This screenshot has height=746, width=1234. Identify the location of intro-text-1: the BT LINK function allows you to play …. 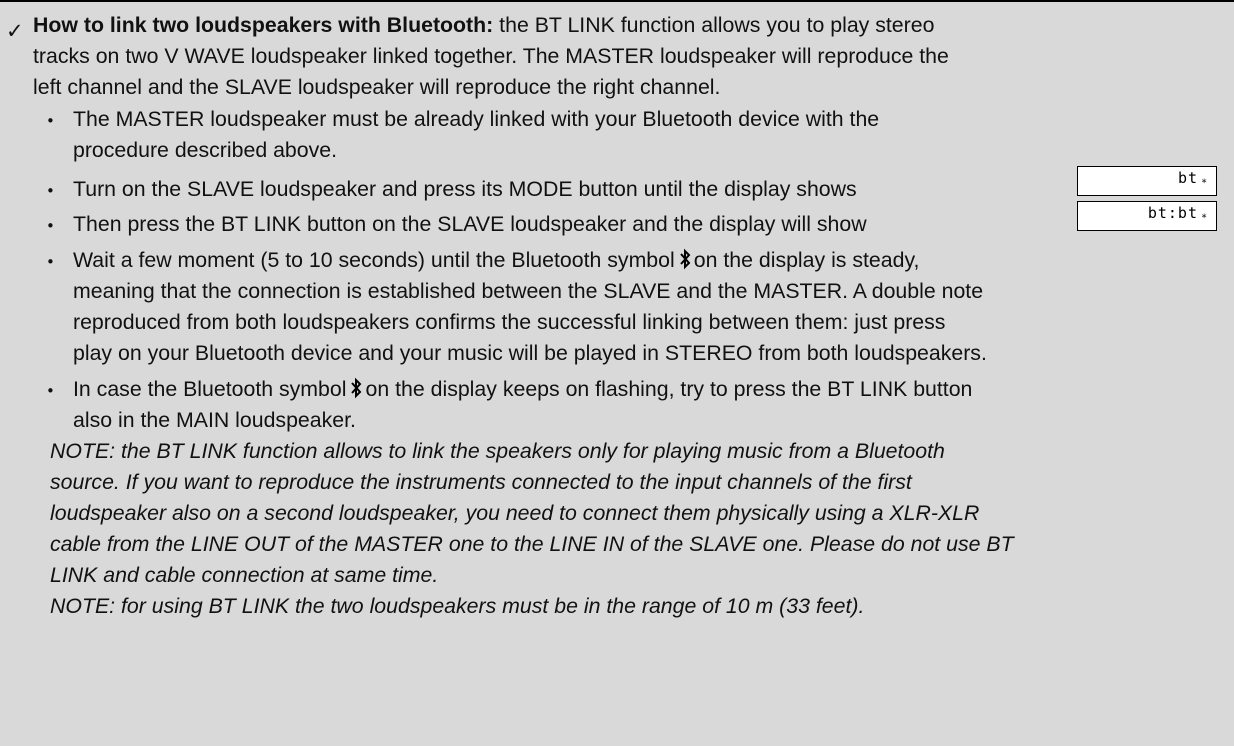
(714, 25).